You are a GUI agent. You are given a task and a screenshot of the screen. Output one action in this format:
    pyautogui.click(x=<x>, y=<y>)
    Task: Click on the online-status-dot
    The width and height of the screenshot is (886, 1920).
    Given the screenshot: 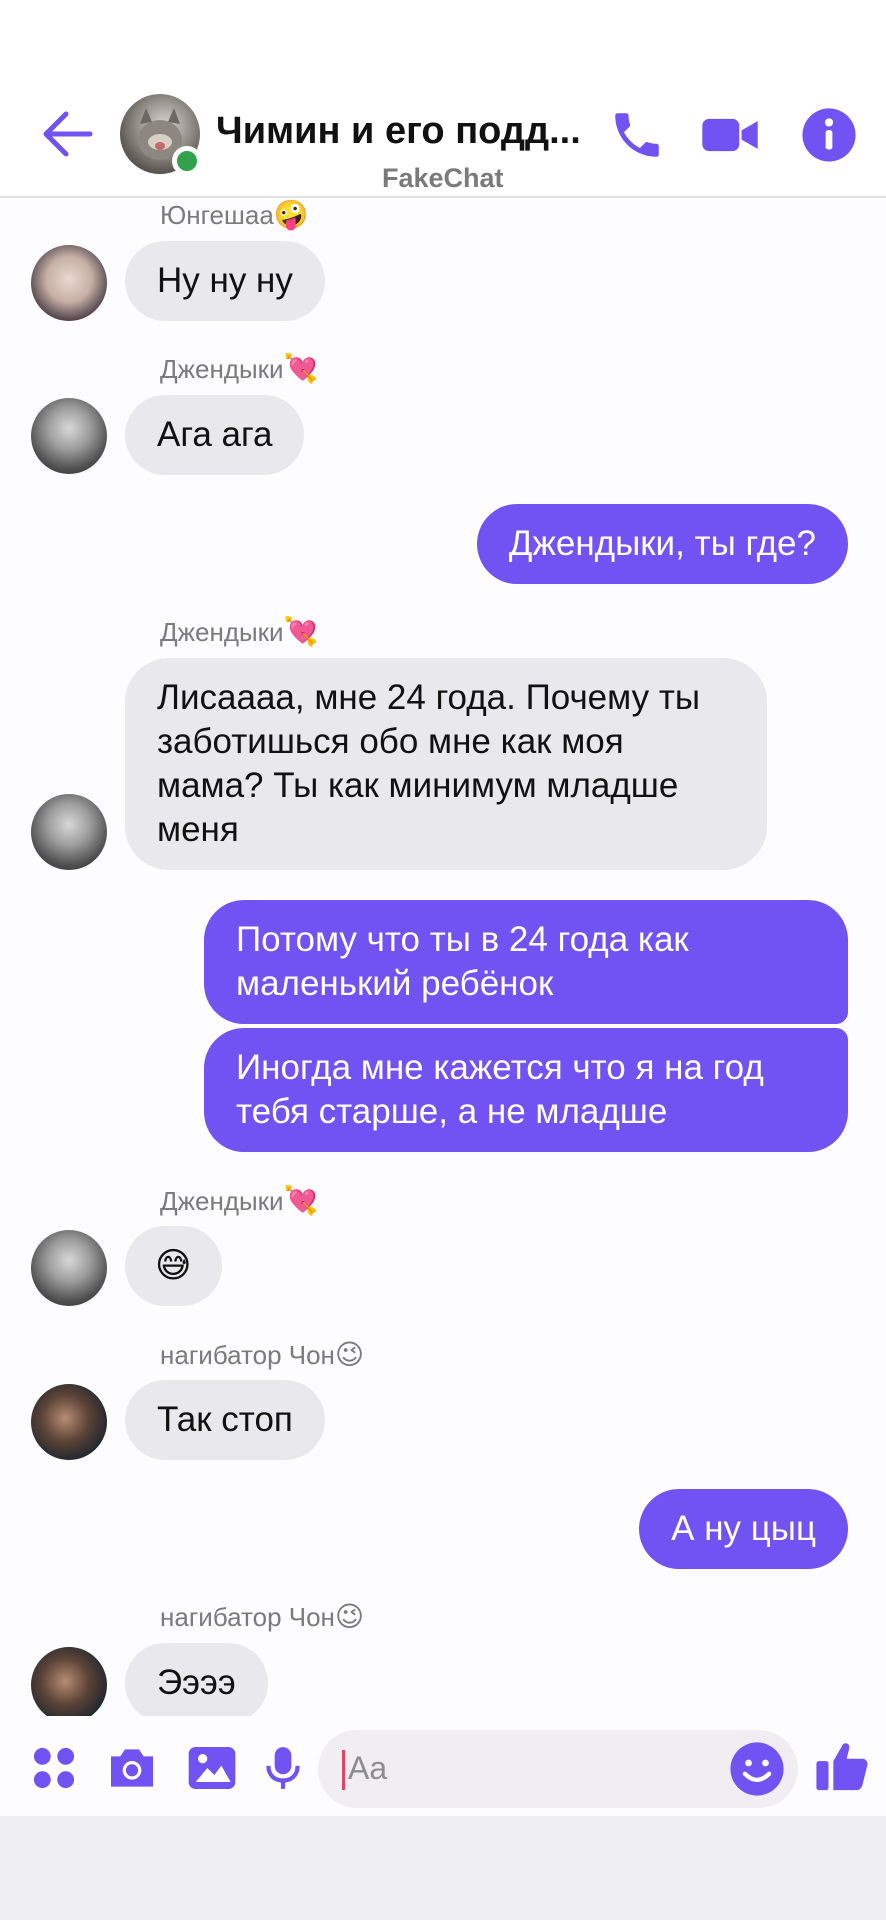 What is the action you would take?
    pyautogui.click(x=187, y=161)
    